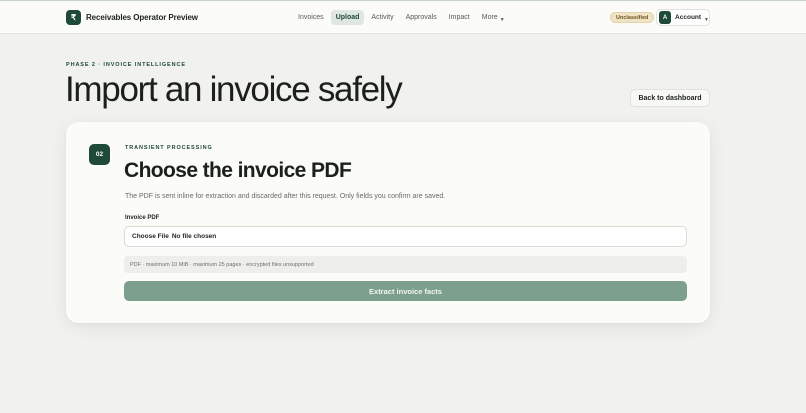  Describe the element at coordinates (688, 17) in the screenshot. I see `account-label: Account` at that location.